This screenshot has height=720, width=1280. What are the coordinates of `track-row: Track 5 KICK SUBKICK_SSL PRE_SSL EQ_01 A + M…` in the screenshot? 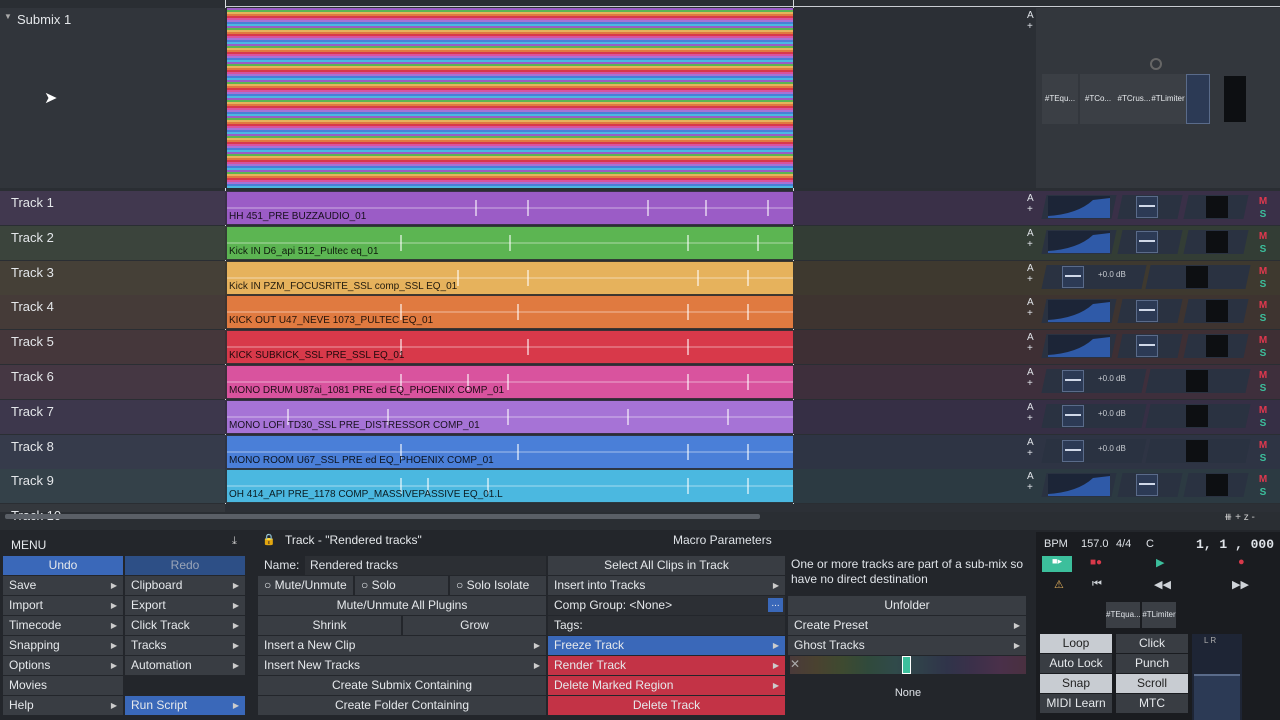 It's located at (640, 347).